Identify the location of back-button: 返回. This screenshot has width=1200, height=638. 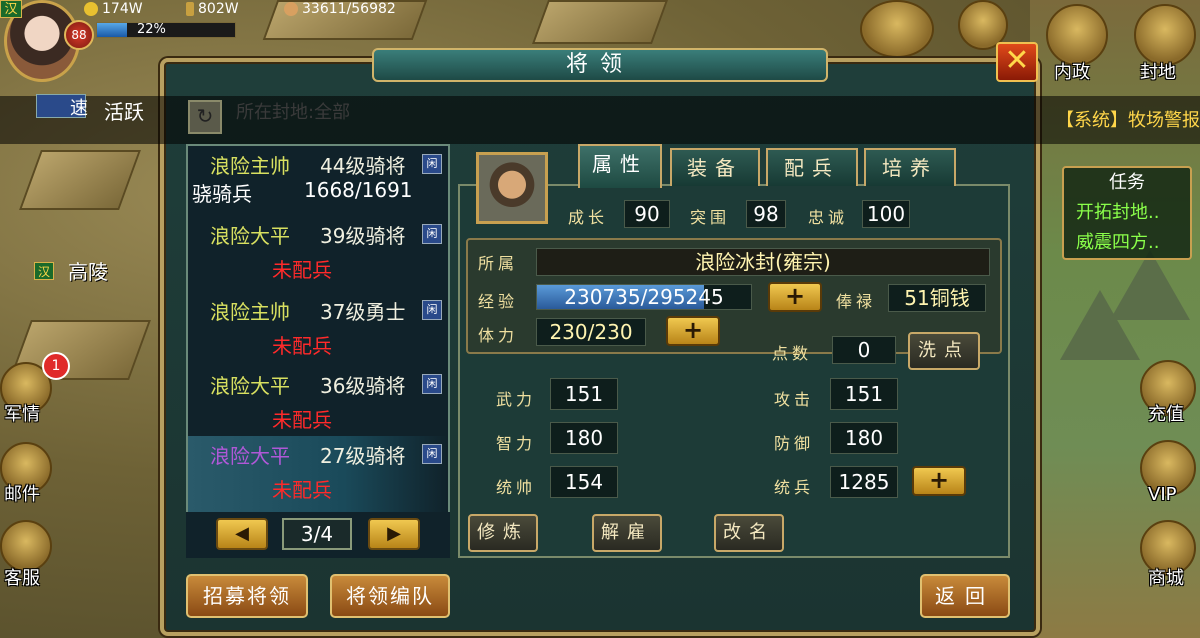
(965, 596).